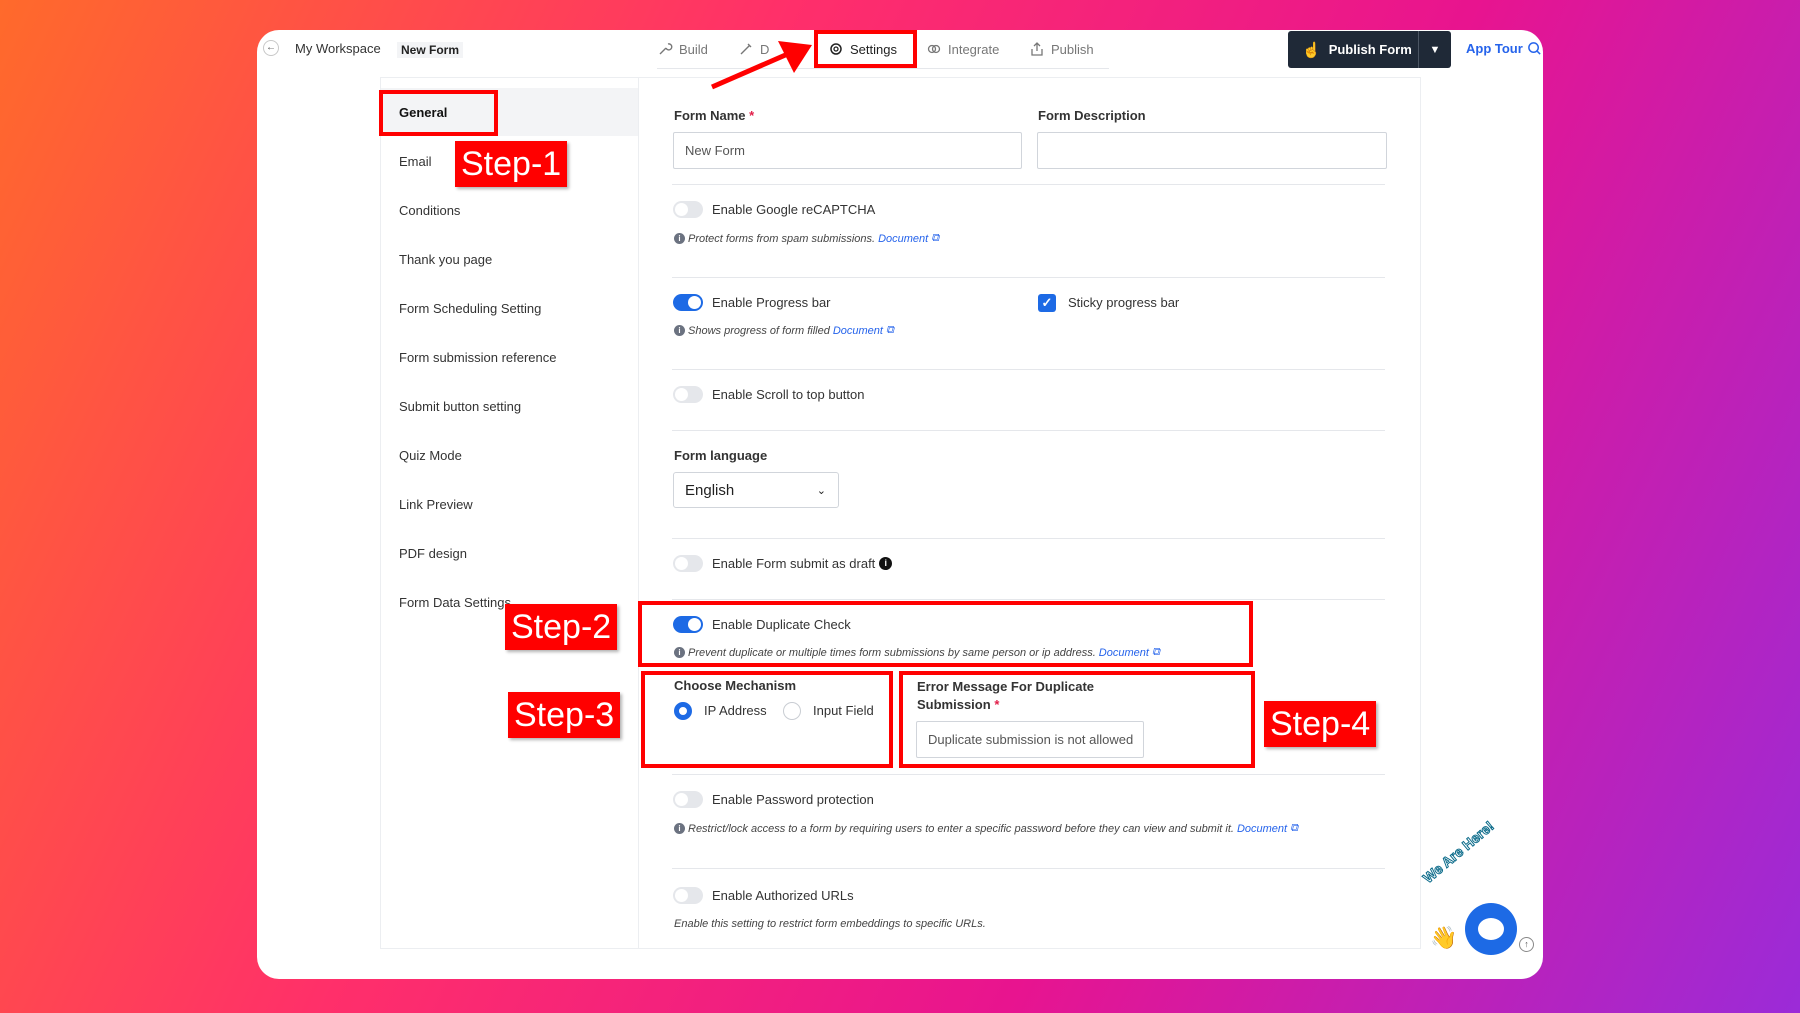  I want to click on progress-bar-label: Enable Progress bar, so click(771, 302).